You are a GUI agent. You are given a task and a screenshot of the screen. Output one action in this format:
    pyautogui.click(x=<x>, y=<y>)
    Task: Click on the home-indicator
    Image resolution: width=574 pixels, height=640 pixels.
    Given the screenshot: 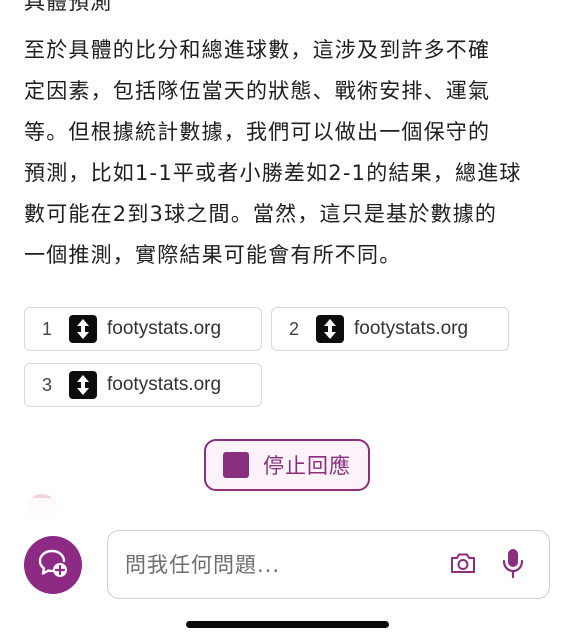 What is the action you would take?
    pyautogui.click(x=287, y=624)
    